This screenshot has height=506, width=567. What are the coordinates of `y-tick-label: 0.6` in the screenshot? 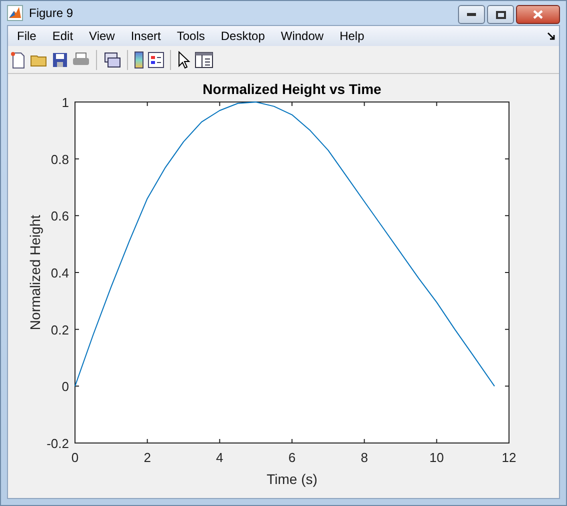 It's located at (59, 216).